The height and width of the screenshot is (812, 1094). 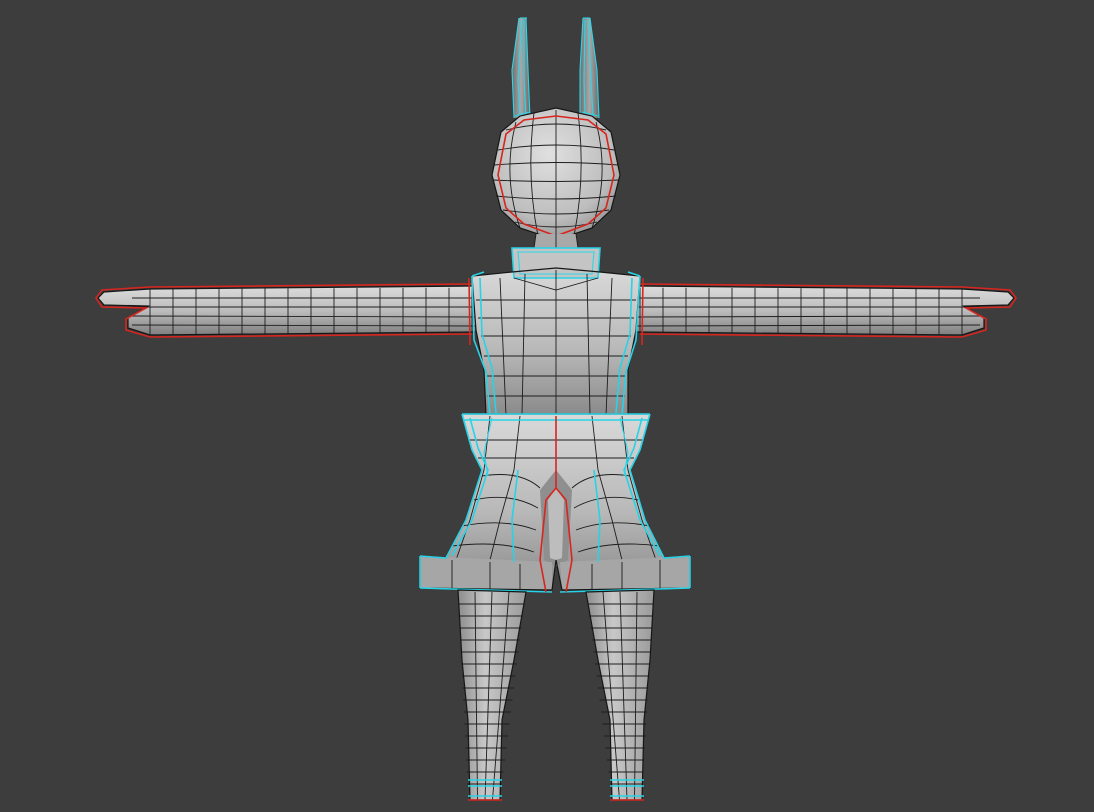 I want to click on left-leg, so click(x=492, y=695).